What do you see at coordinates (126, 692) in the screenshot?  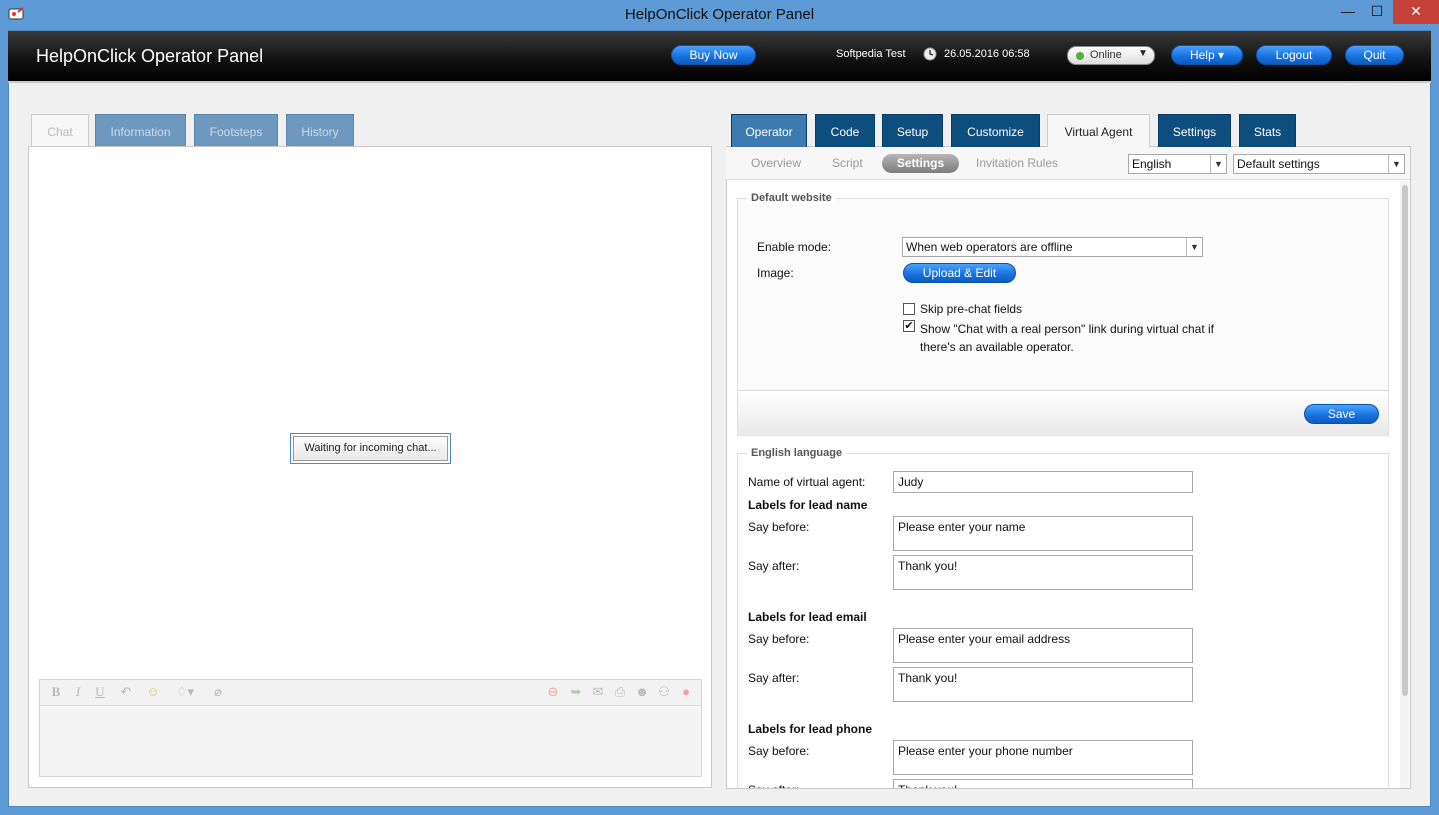 I see `link-icon: ↶` at bounding box center [126, 692].